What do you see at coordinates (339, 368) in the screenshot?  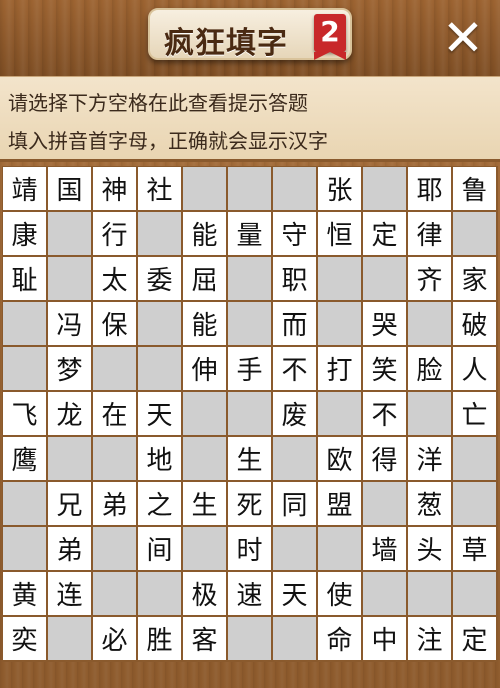 I see `grid-cell: 打` at bounding box center [339, 368].